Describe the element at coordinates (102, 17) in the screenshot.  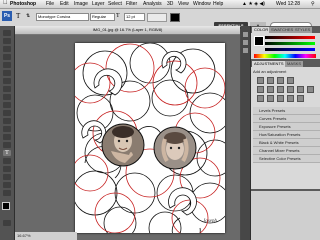
I see `font-style-field: Regular` at that location.